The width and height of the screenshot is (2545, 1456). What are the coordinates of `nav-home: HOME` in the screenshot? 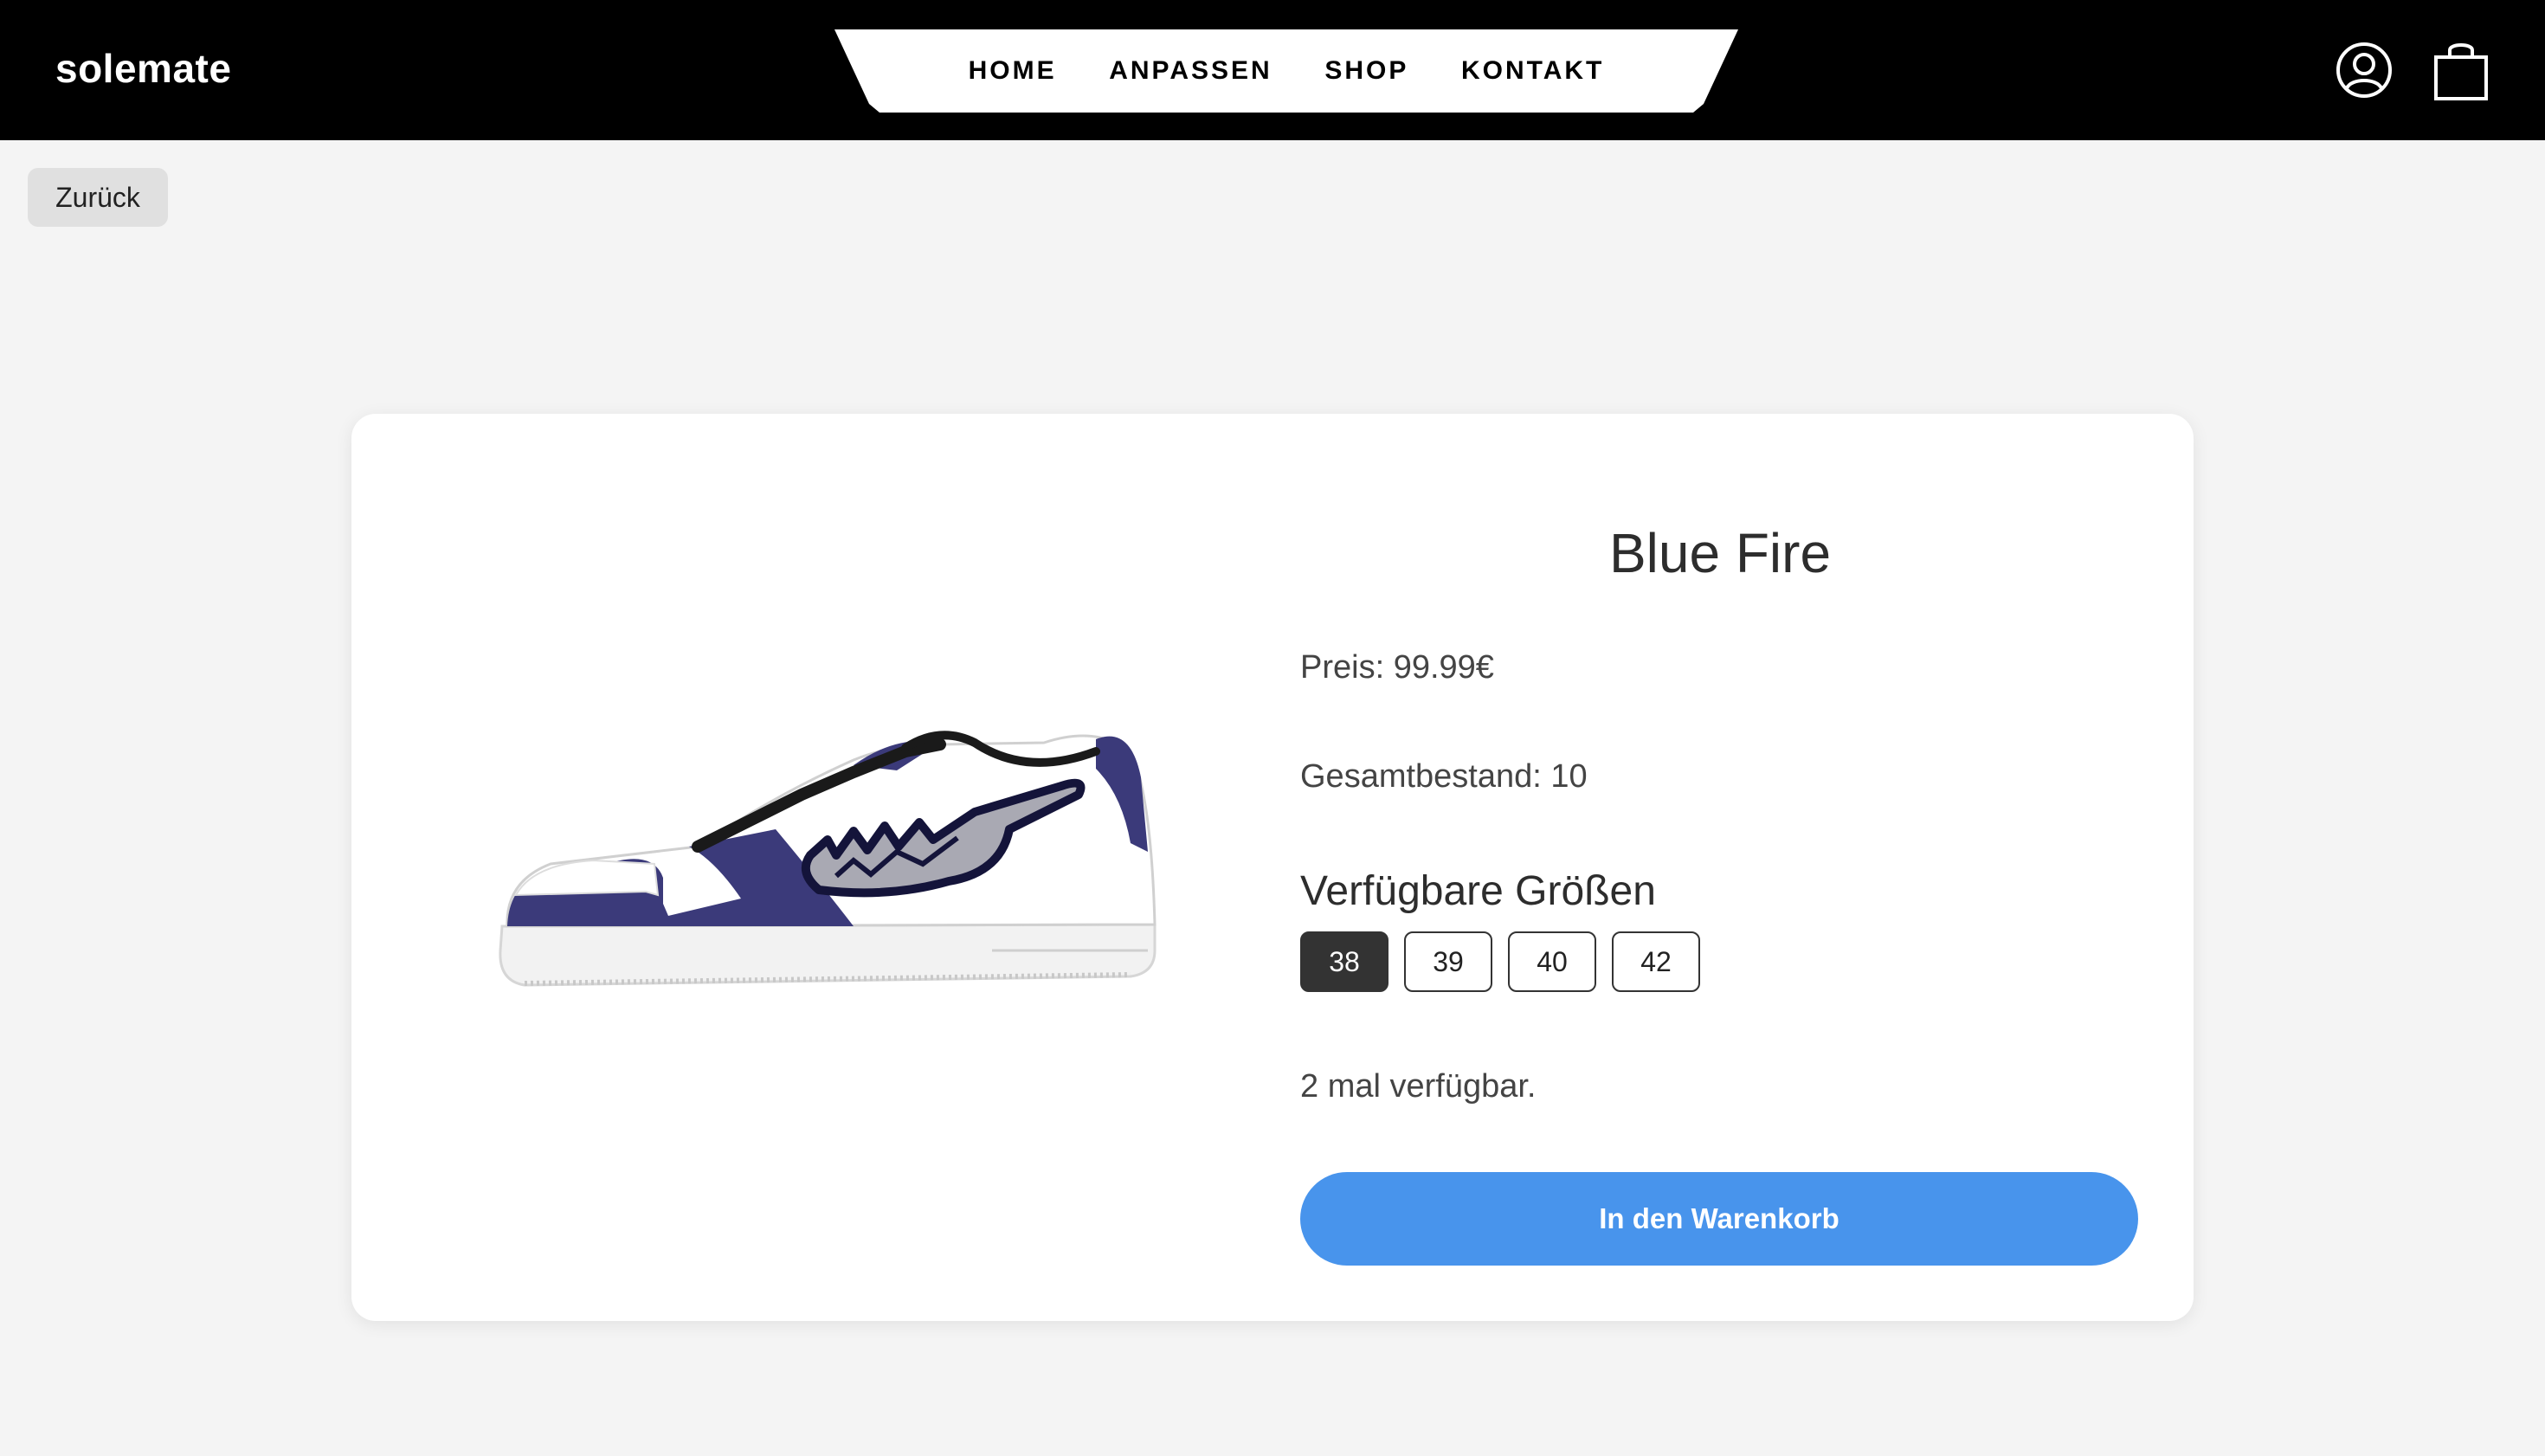 It's located at (1013, 71).